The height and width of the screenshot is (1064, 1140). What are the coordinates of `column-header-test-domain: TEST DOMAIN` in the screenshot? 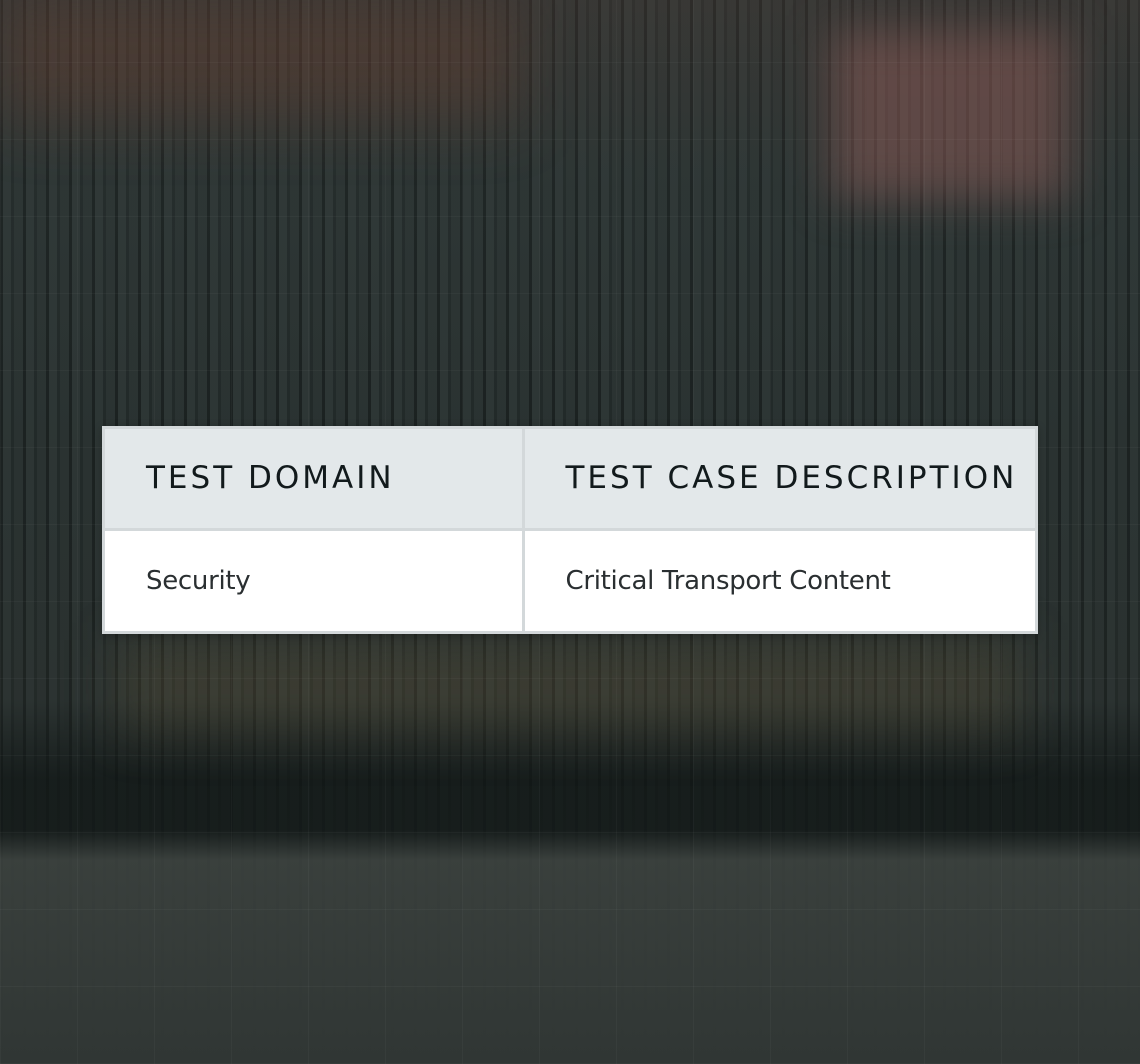 It's located at (315, 480).